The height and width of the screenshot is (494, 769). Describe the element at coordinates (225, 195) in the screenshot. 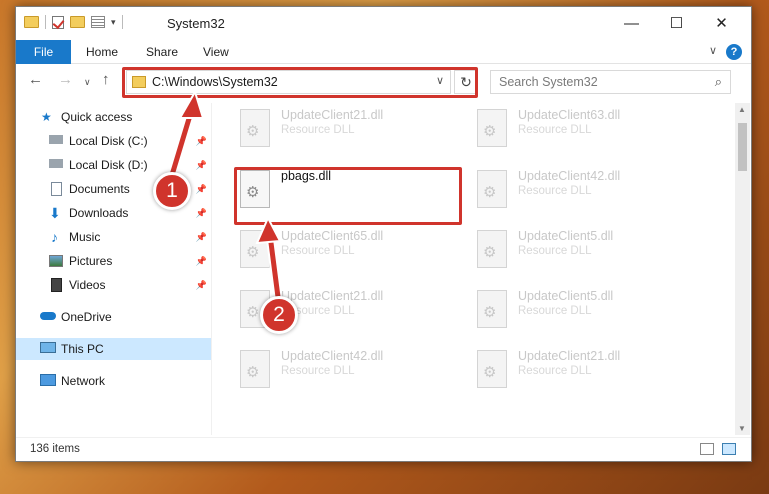

I see `callout-arrows` at that location.